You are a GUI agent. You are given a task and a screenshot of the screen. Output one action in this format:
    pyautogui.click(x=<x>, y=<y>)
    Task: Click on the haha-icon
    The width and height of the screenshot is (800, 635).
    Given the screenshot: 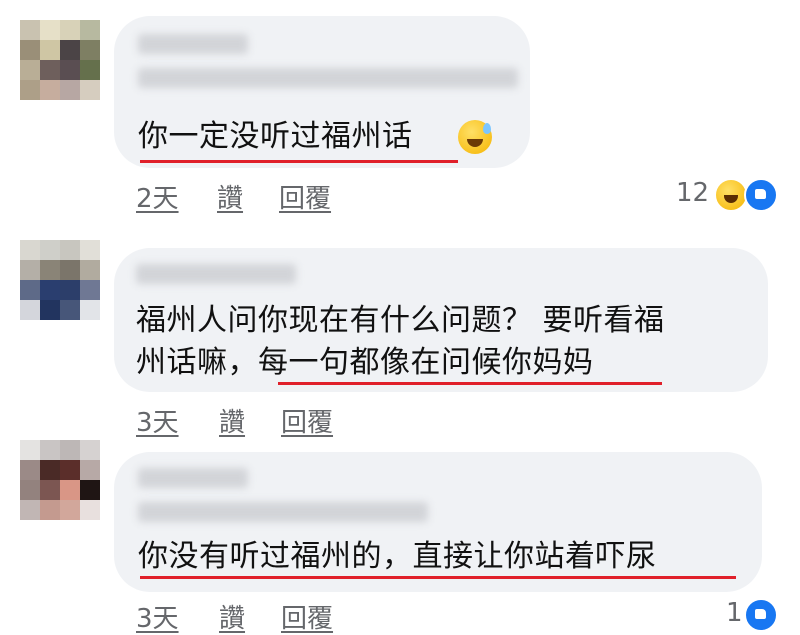 What is the action you would take?
    pyautogui.click(x=731, y=195)
    